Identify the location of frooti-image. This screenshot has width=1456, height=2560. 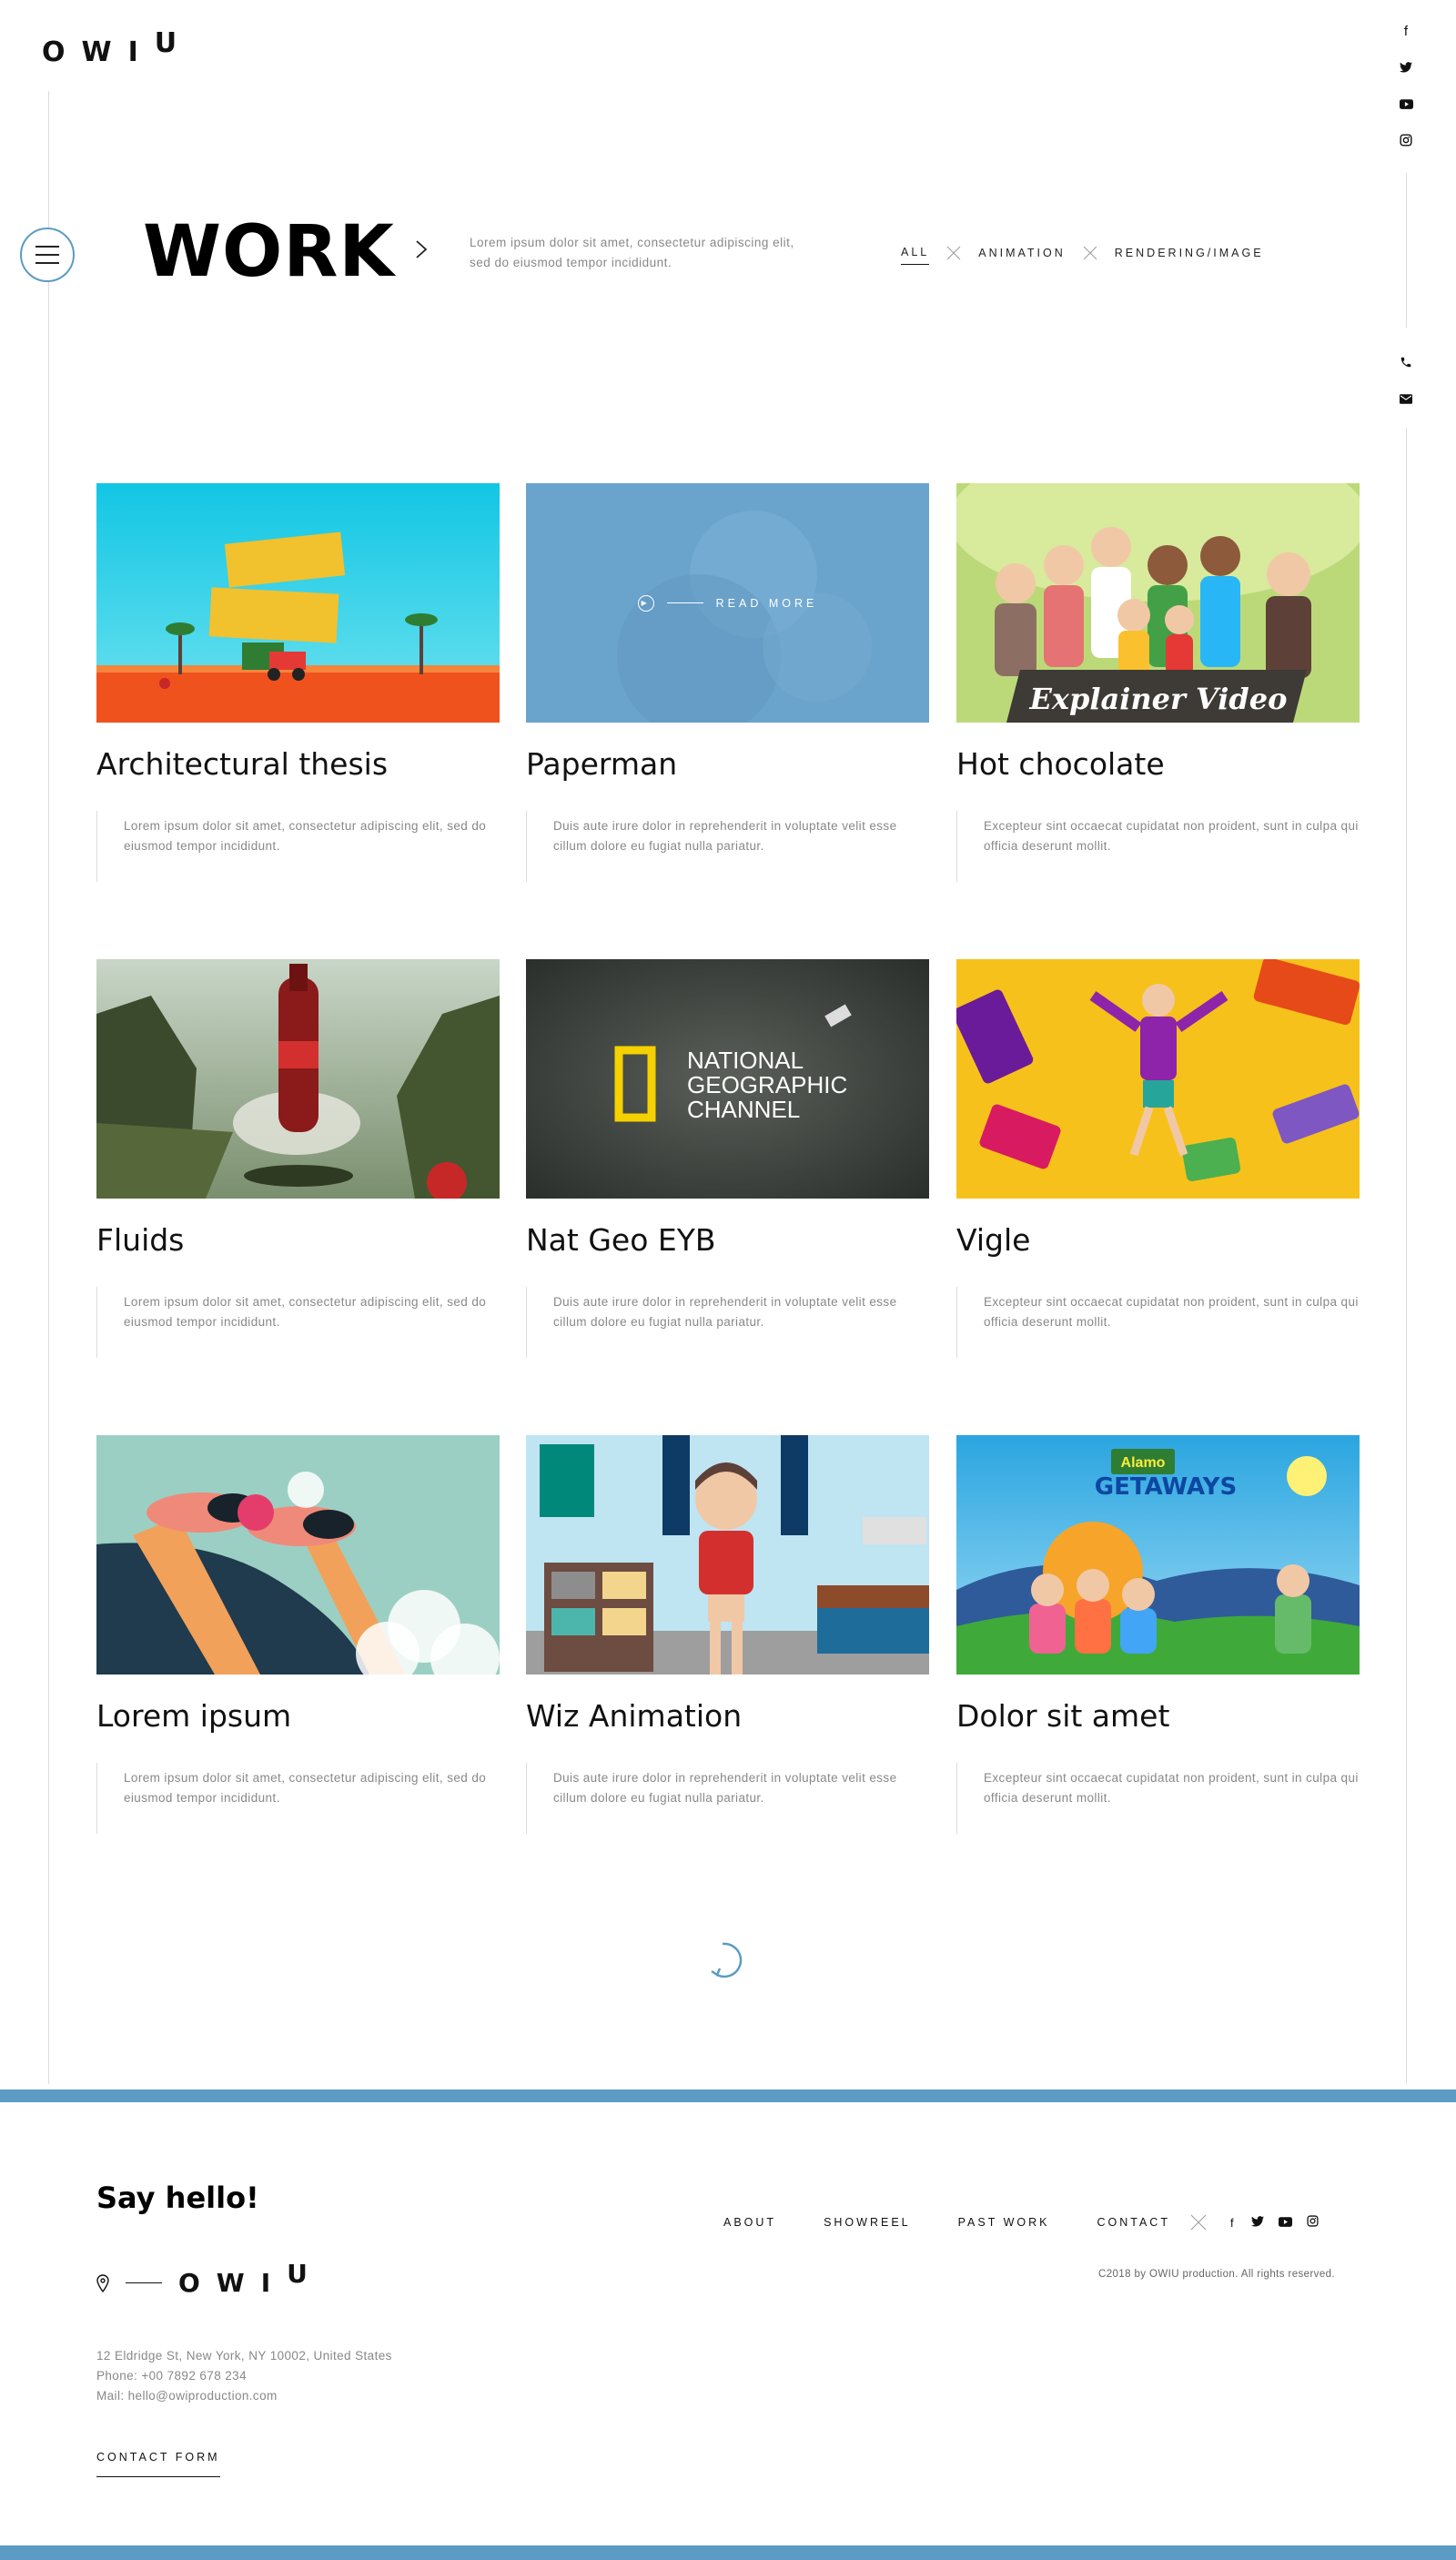
(298, 603).